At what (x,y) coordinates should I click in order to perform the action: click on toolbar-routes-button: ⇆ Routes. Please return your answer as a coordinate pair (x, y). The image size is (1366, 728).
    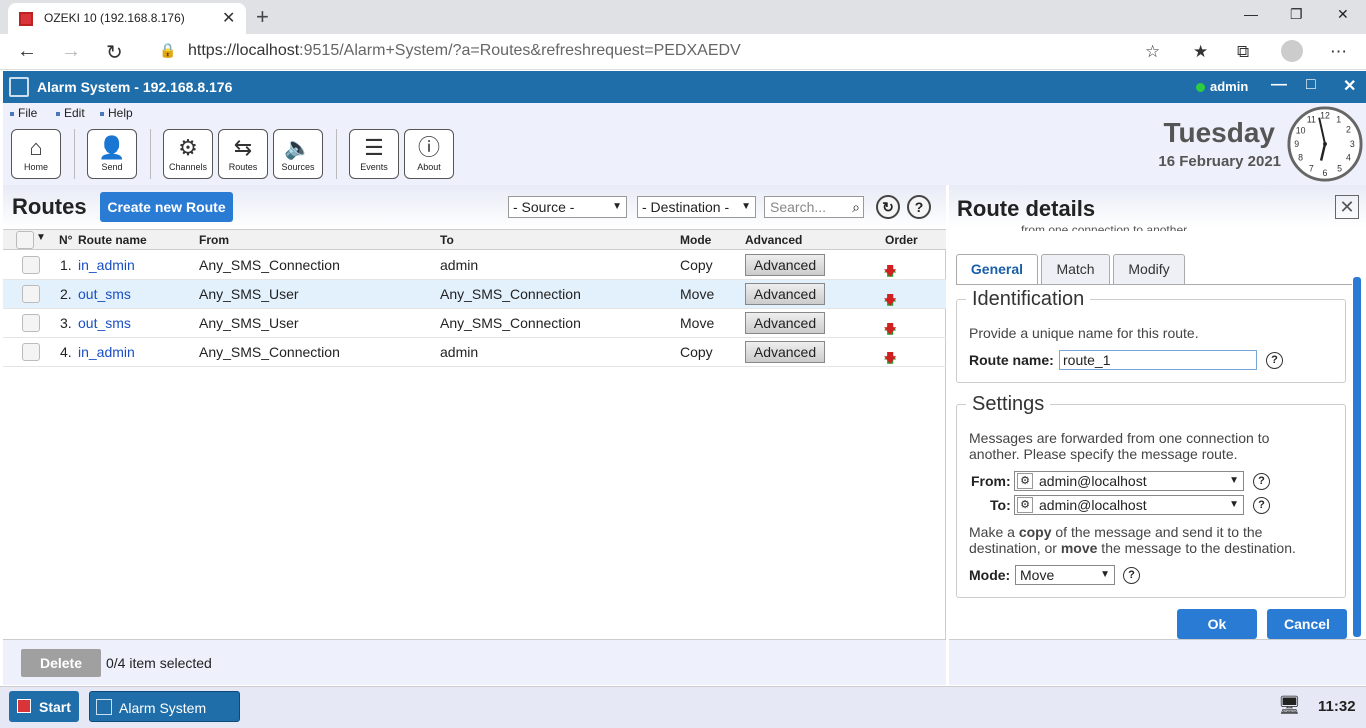
    Looking at the image, I should click on (243, 154).